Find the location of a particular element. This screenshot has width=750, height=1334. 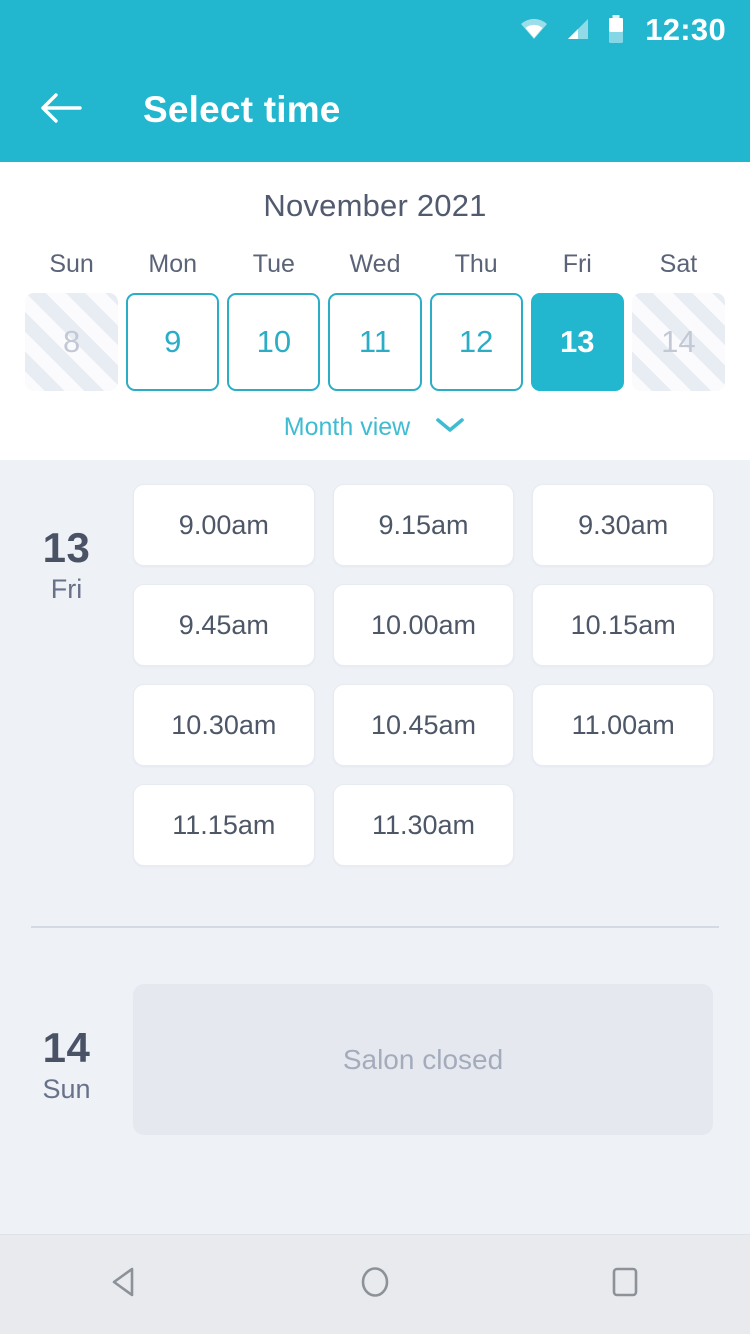

signal-icon is located at coordinates (578, 29).